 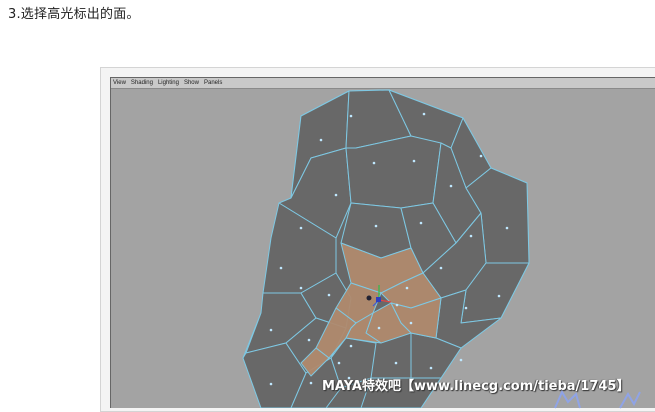 I want to click on step-instruction: 3.选择高光标出的面。, so click(x=74, y=14).